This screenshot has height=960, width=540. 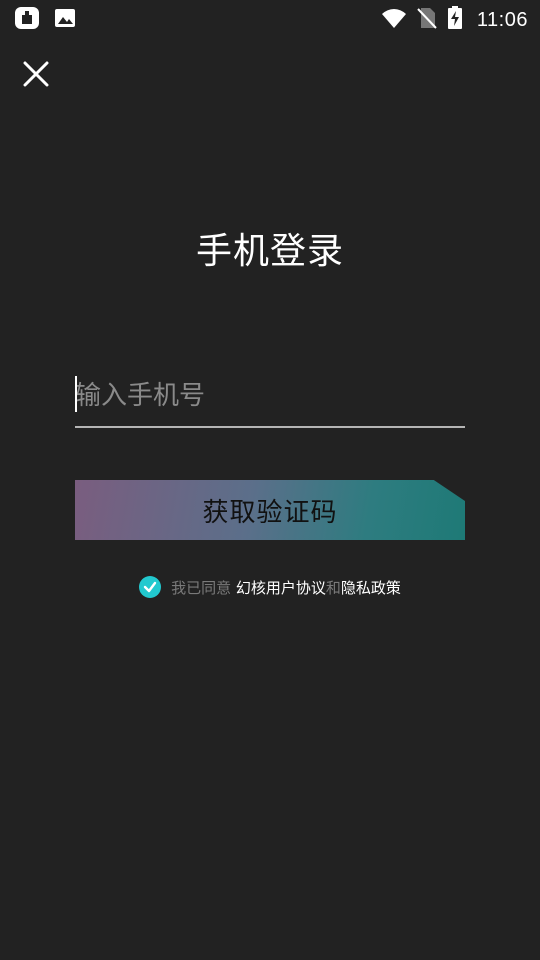 I want to click on no-sim-icon, so click(x=427, y=20).